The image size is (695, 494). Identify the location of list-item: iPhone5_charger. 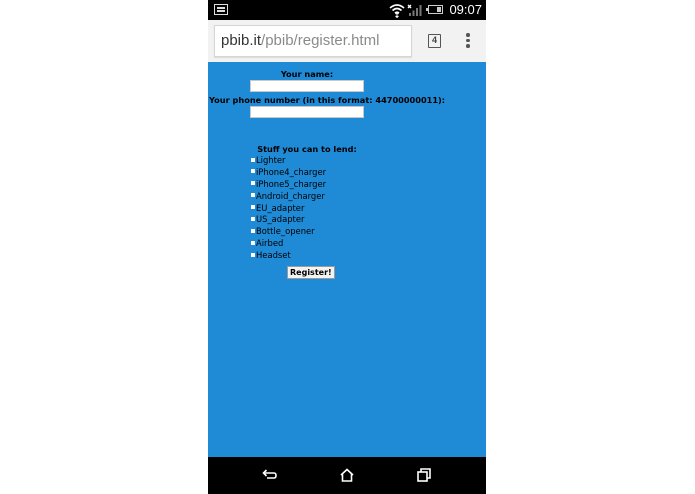
(288, 185).